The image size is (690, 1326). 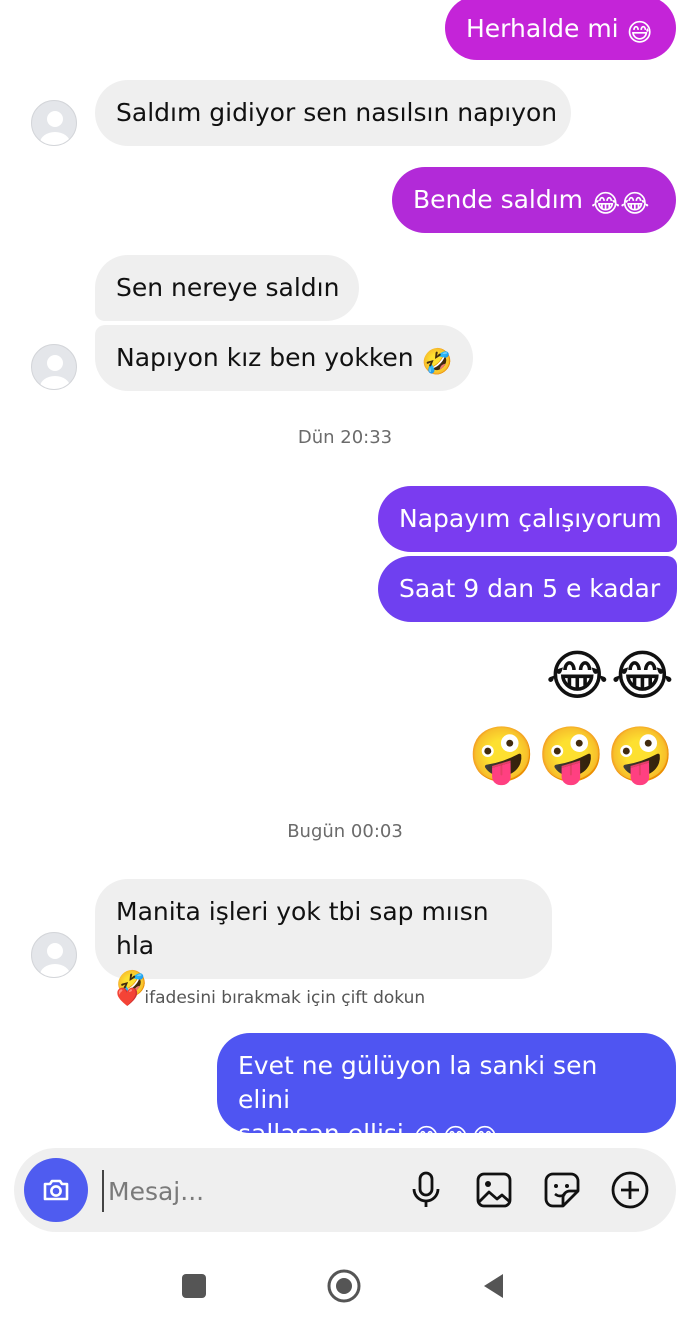 I want to click on big-emoji-message: 🤪🤪🤪, so click(x=572, y=755).